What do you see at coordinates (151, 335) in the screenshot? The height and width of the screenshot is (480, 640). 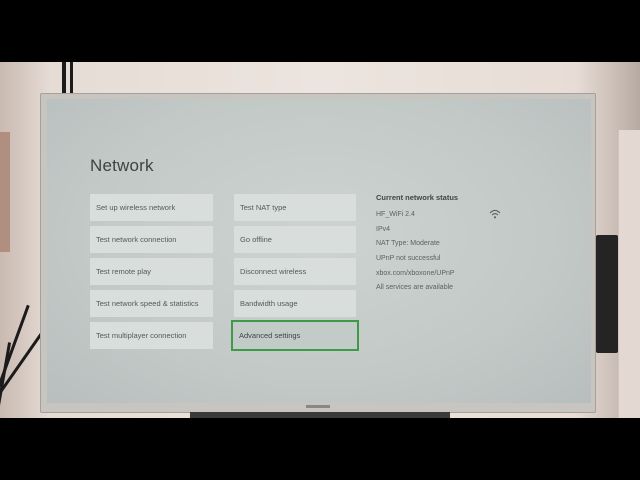 I see `test-multiplayer-connection-button: Test multiplayer connection` at bounding box center [151, 335].